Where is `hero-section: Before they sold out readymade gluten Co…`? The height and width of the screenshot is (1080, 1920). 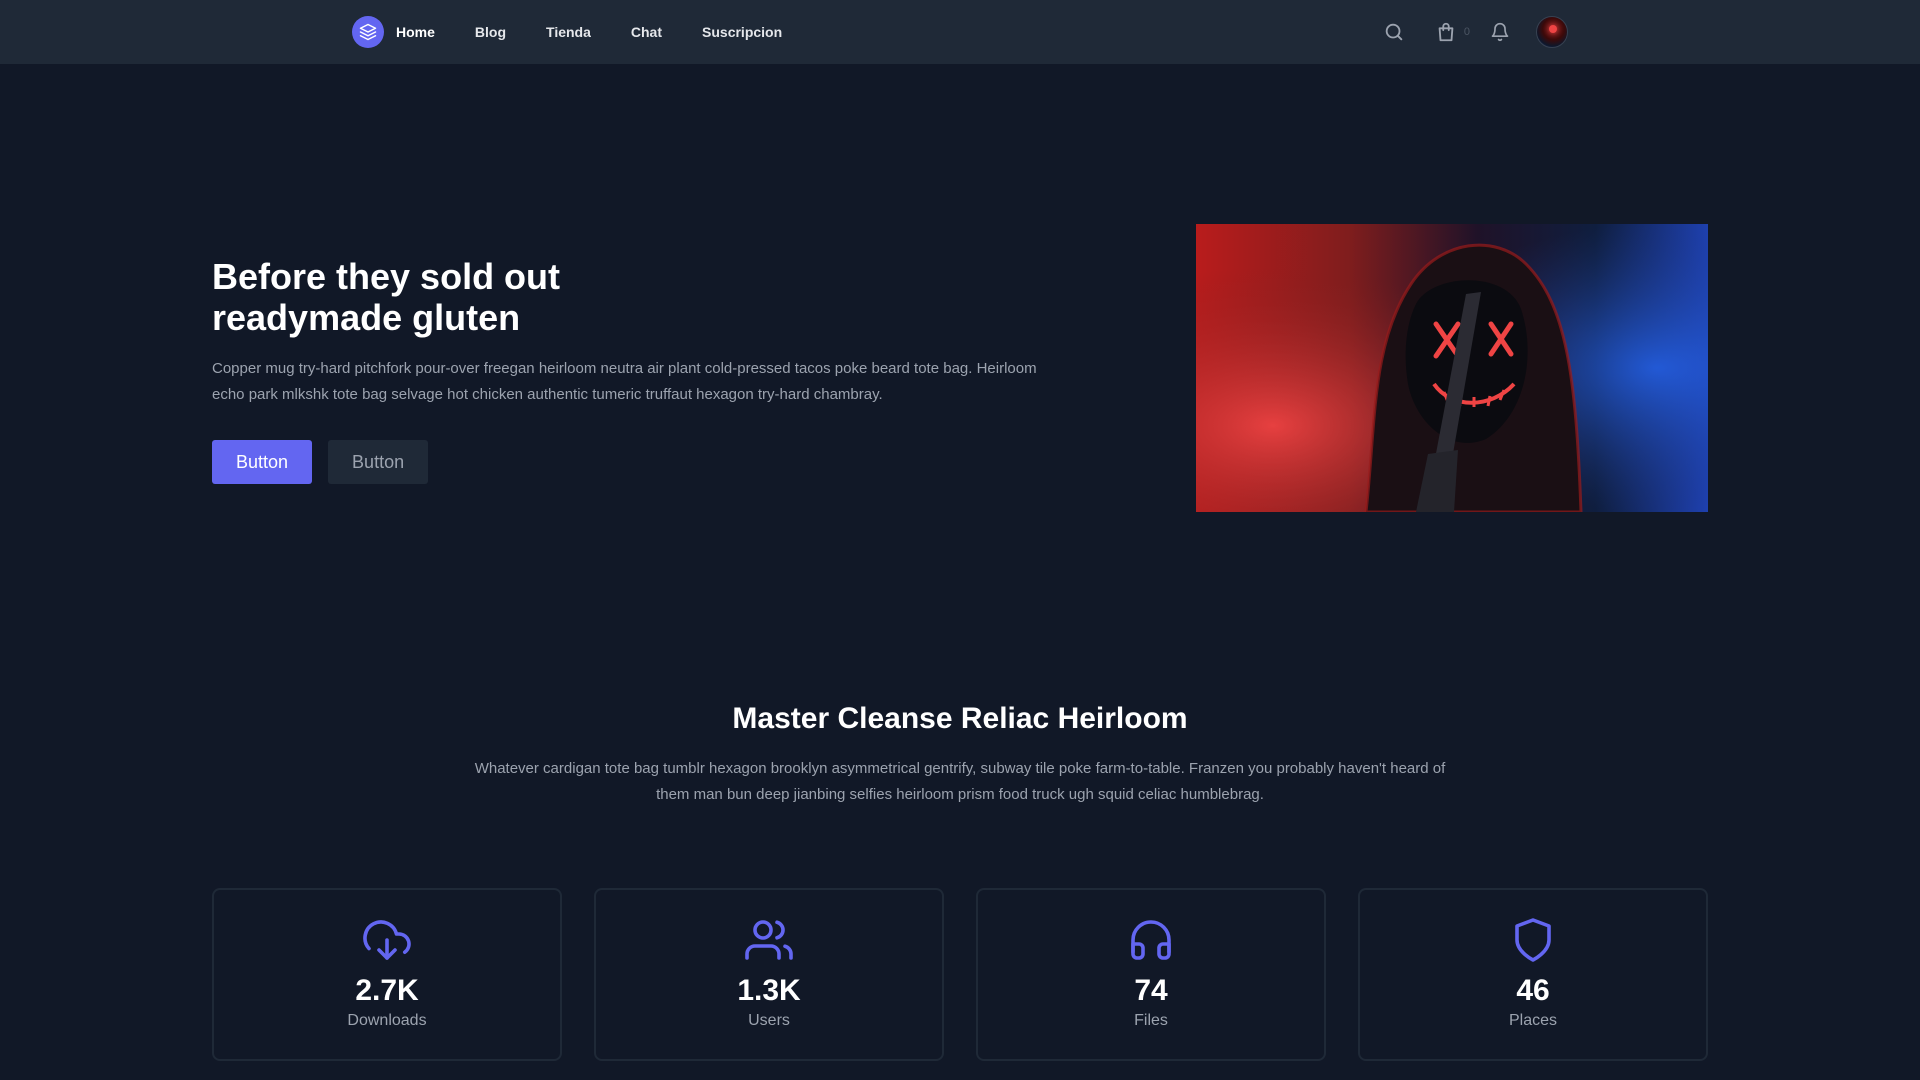 hero-section: Before they sold out readymade gluten Co… is located at coordinates (642, 370).